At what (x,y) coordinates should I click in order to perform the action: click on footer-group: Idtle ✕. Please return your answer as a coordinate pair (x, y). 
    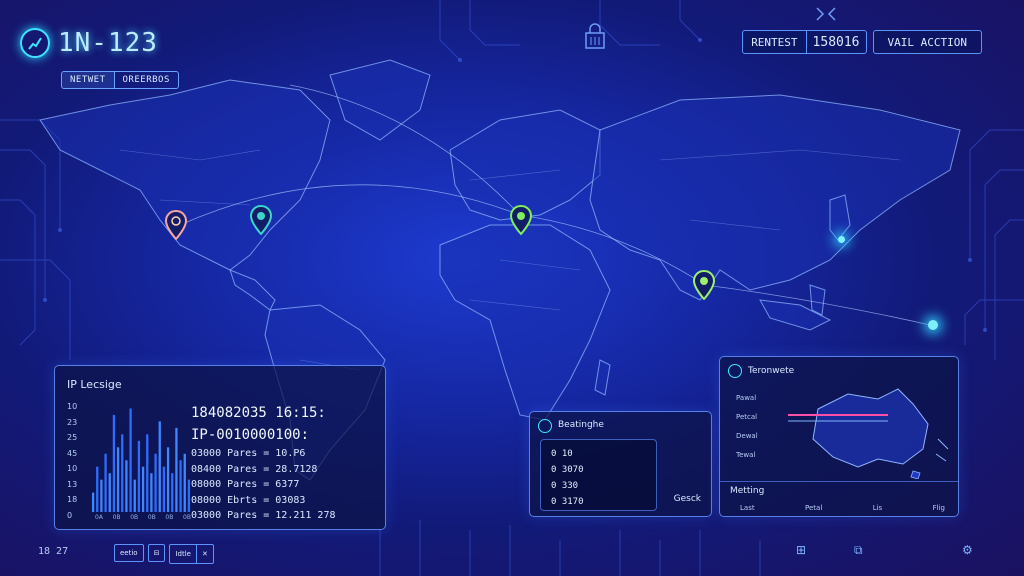
    Looking at the image, I should click on (191, 554).